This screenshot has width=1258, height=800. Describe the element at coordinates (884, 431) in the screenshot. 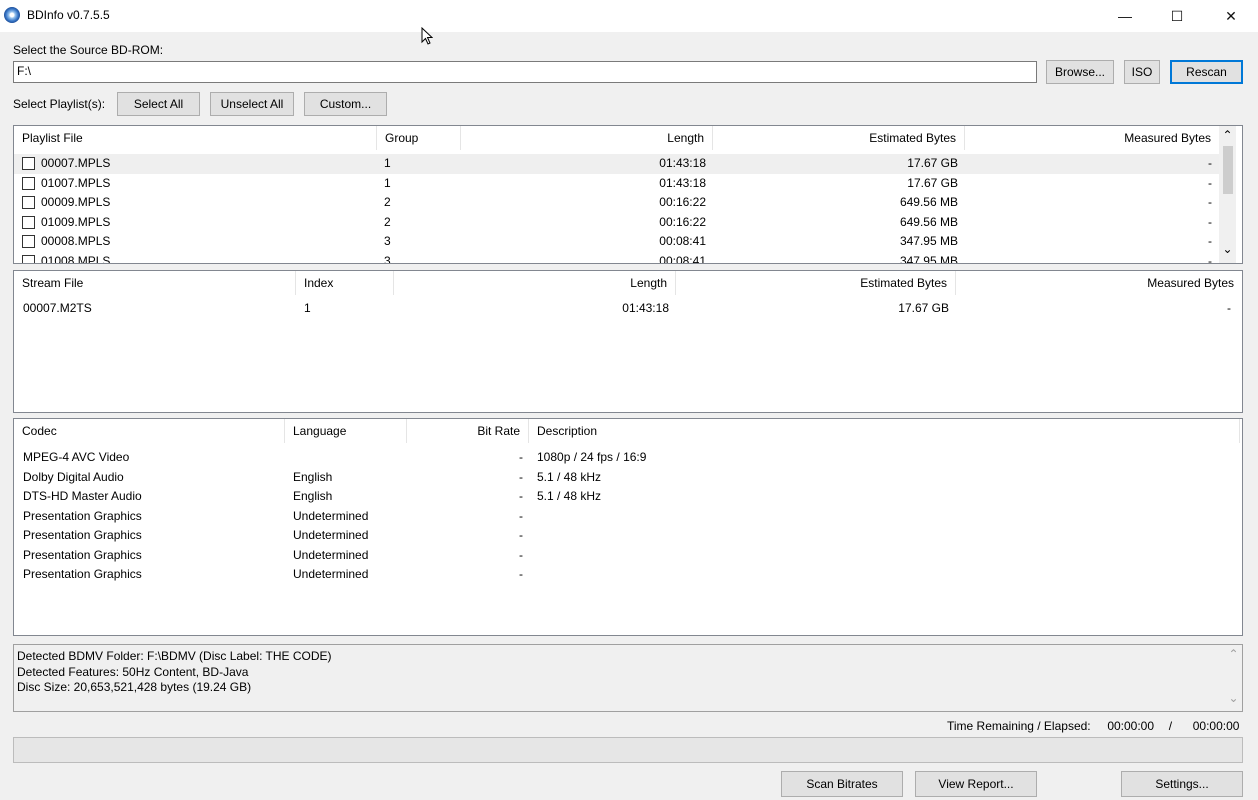

I see `column-header: Description` at that location.